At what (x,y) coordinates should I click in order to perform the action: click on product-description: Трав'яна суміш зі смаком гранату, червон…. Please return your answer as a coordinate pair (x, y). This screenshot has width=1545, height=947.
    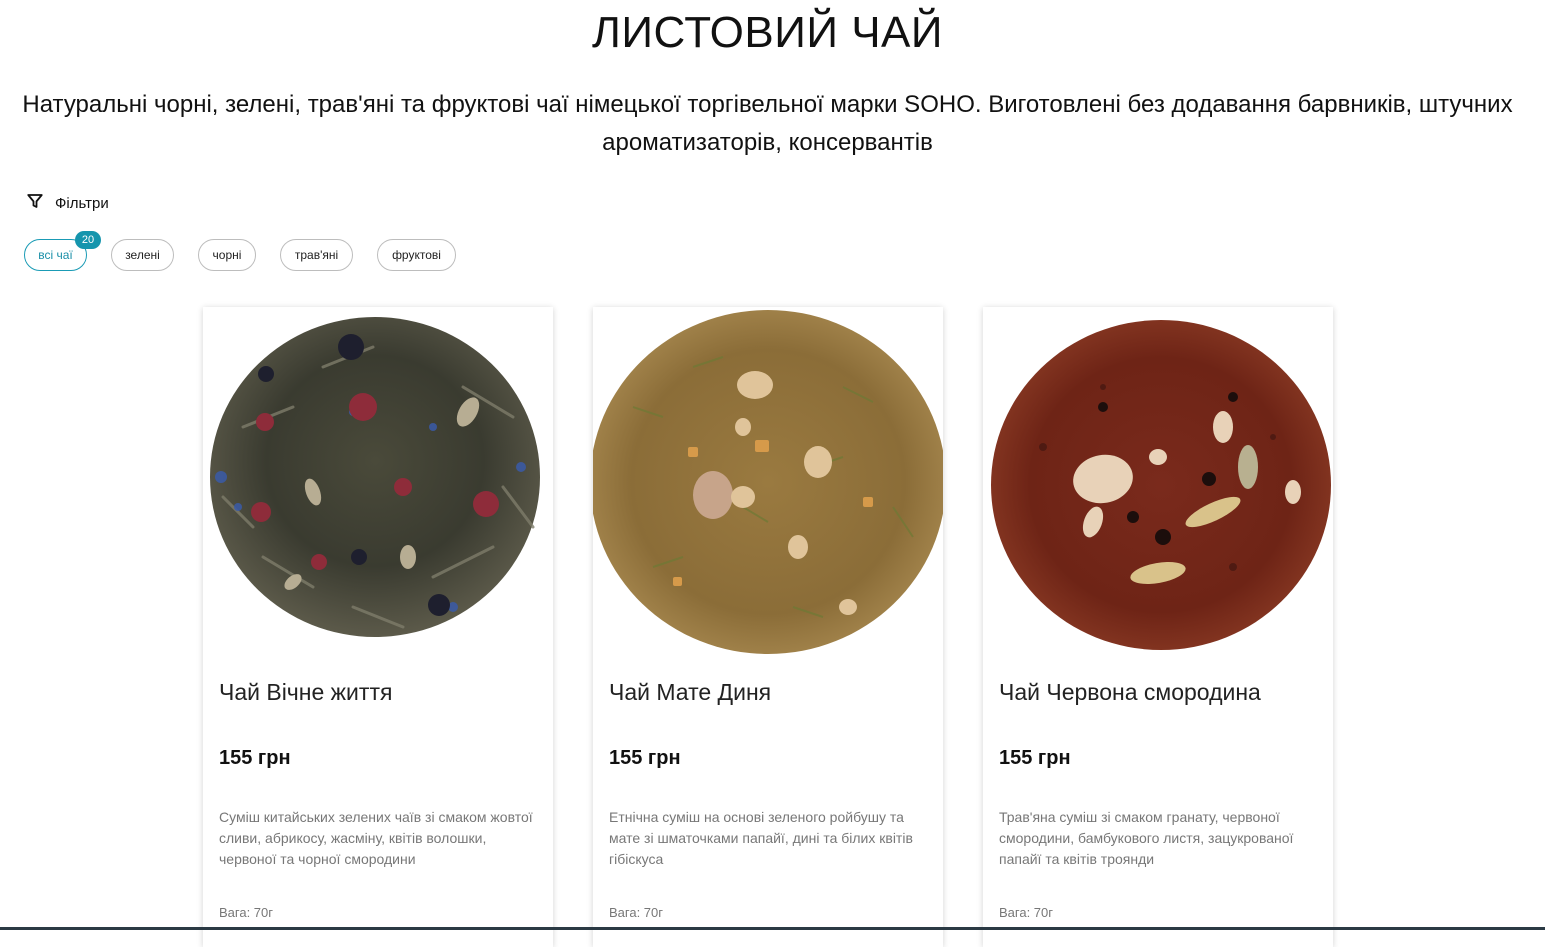
    Looking at the image, I should click on (1146, 838).